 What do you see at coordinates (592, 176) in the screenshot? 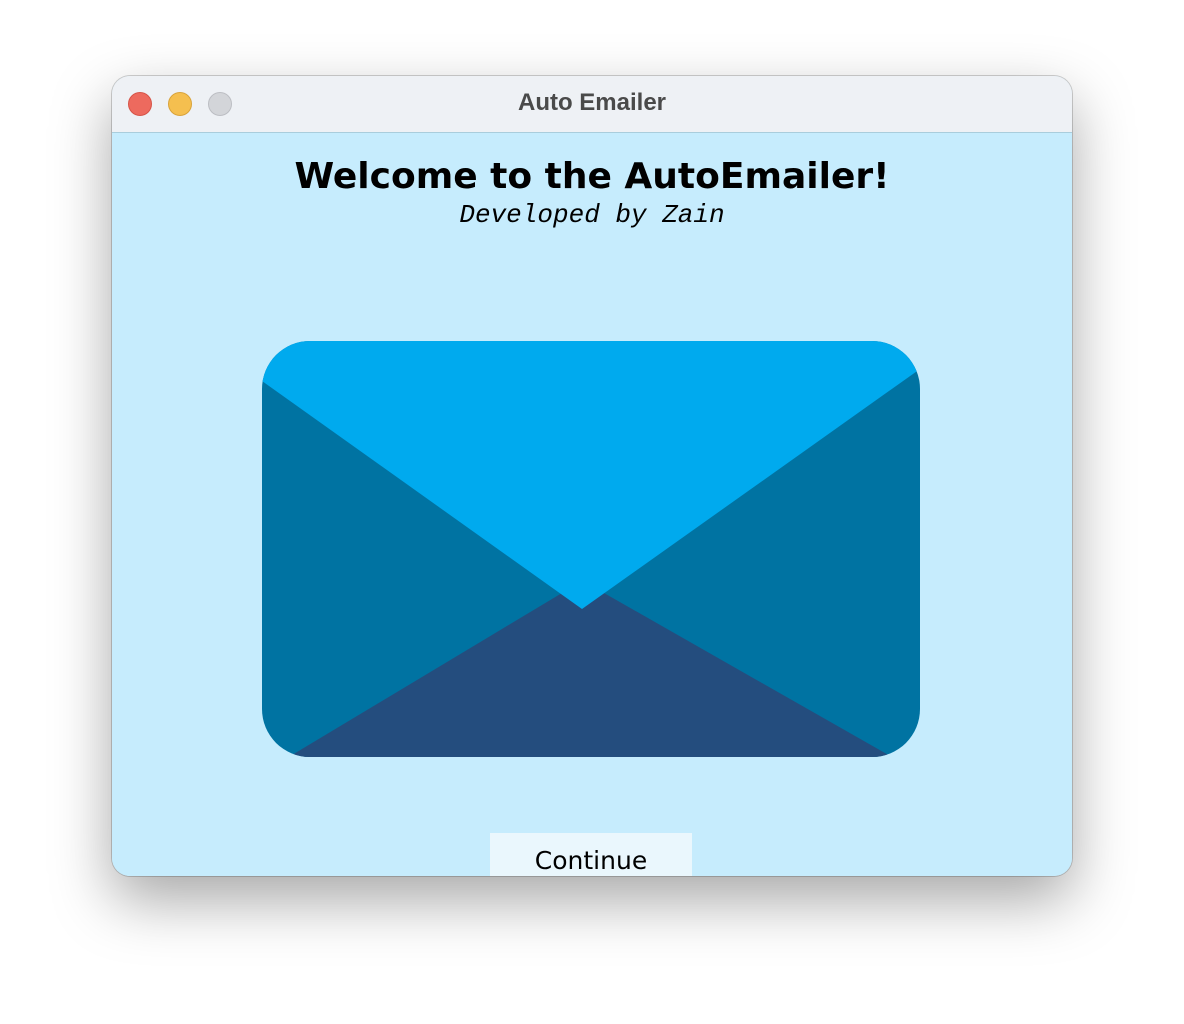
I see `welcome-heading: Welcome to the AutoEmailer!` at bounding box center [592, 176].